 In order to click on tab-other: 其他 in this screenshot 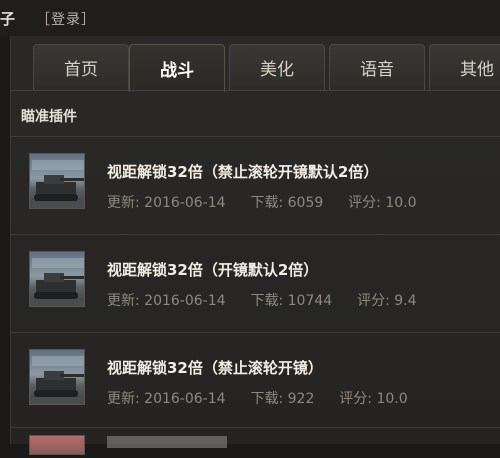, I will do `click(464, 67)`.